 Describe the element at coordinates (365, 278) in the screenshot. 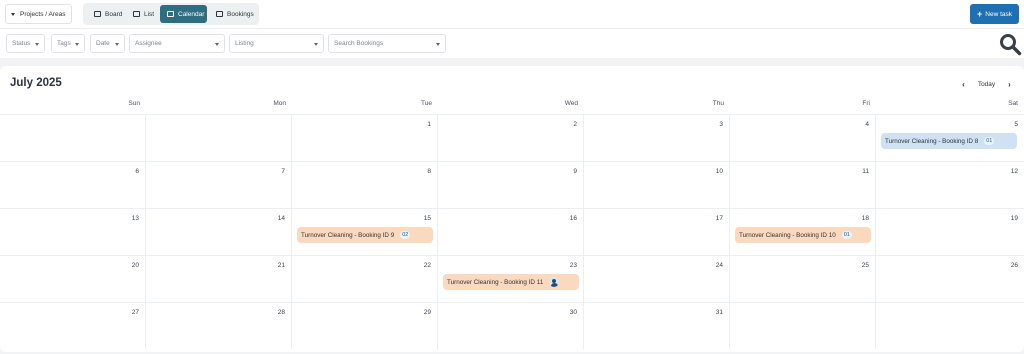

I see `calendar-day-cell: 22` at that location.